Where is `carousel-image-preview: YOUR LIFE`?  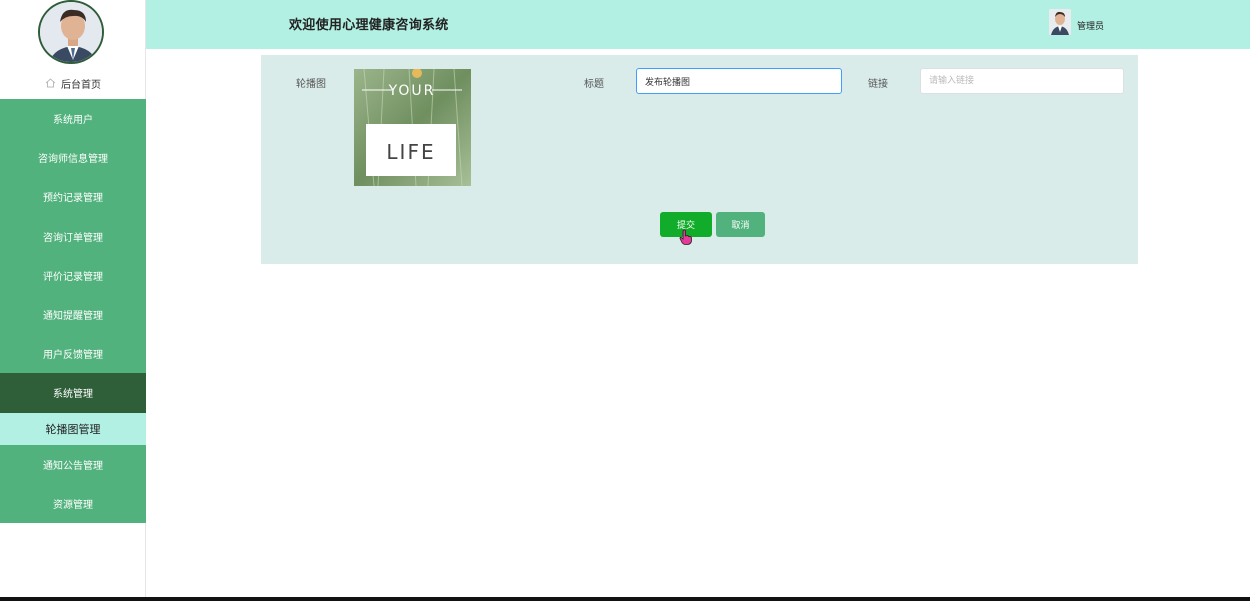 carousel-image-preview: YOUR LIFE is located at coordinates (412, 127).